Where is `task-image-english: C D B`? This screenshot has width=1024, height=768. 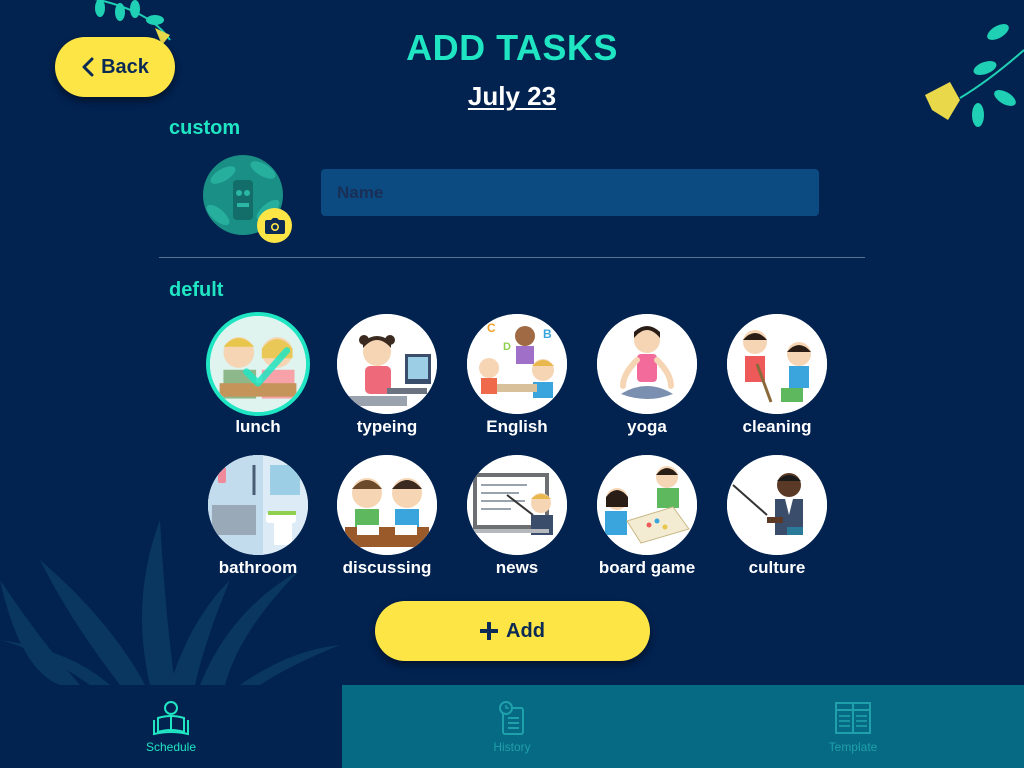
task-image-english: C D B is located at coordinates (517, 364).